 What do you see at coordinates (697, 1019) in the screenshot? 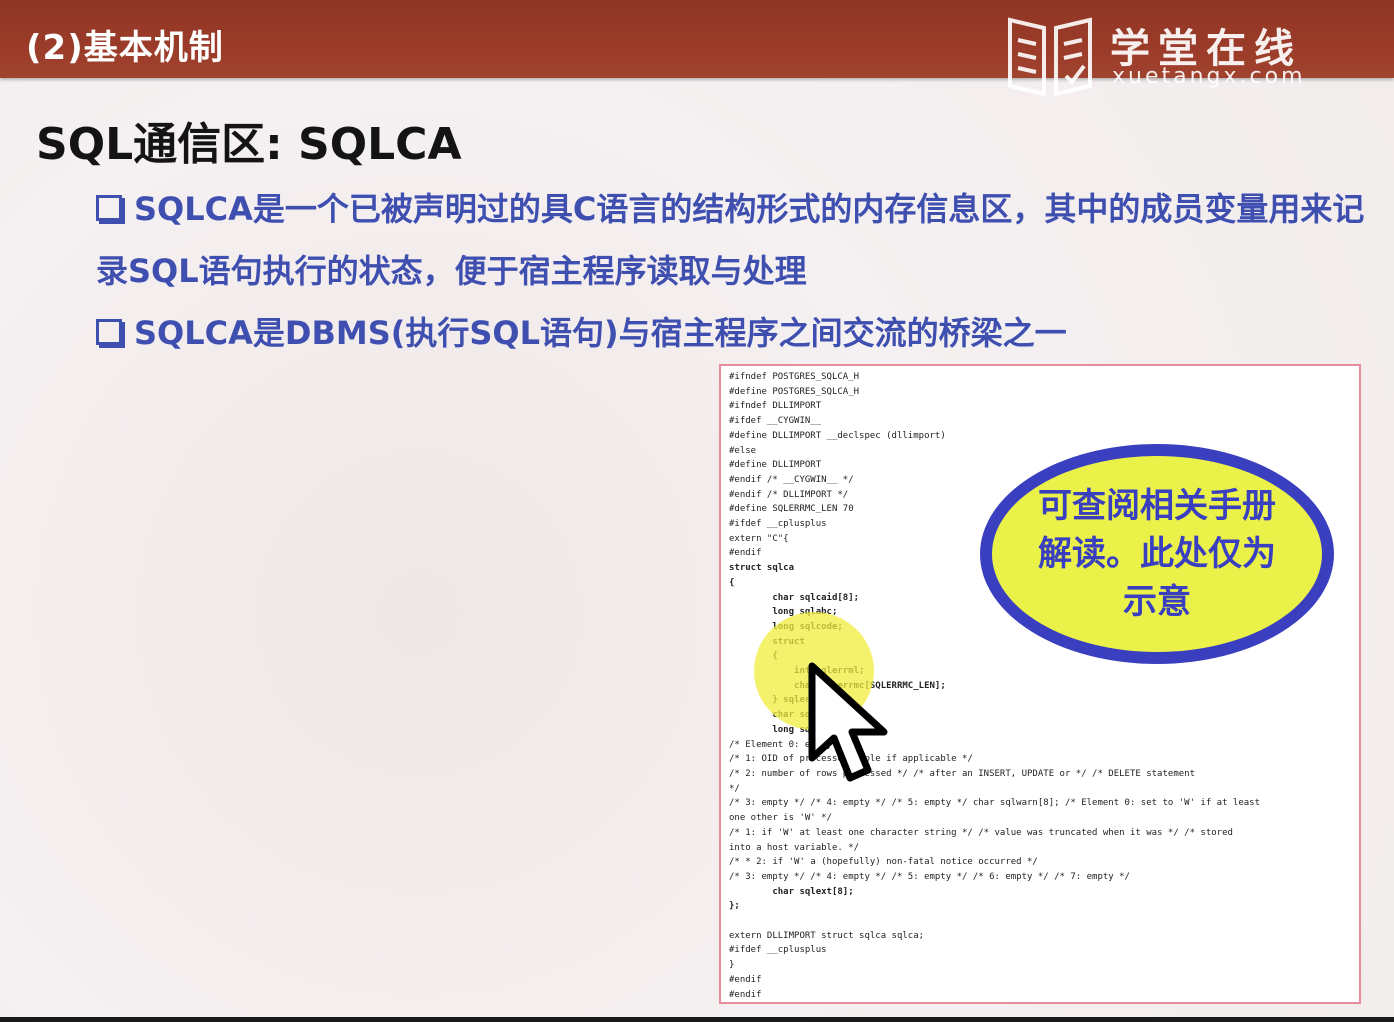
I see `bottom-bar` at bounding box center [697, 1019].